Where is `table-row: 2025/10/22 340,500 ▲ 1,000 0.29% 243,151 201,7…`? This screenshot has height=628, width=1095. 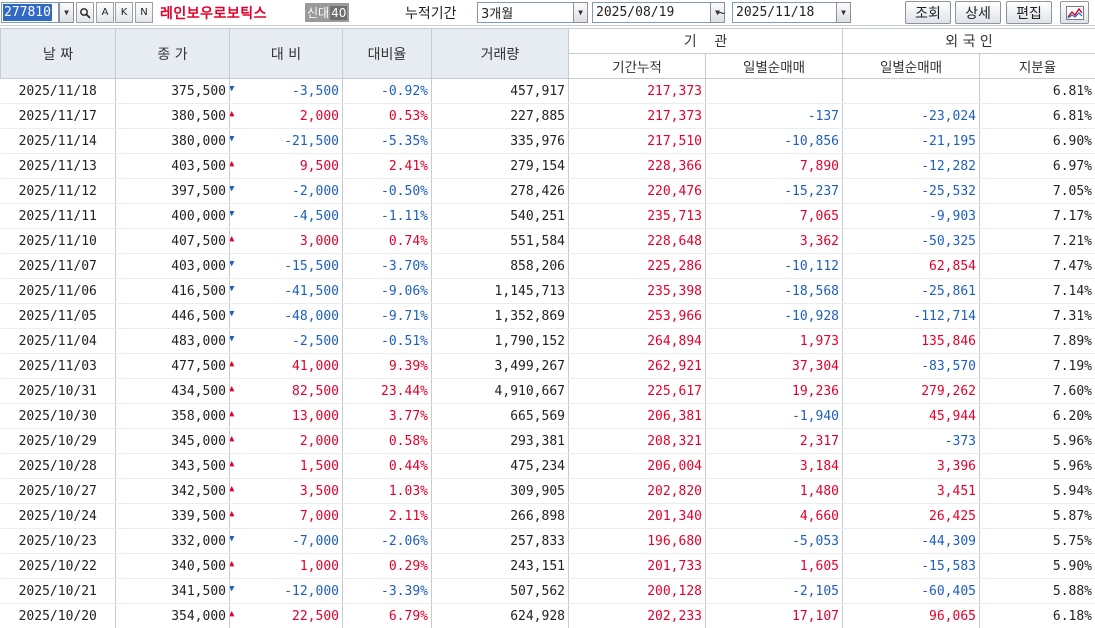 table-row: 2025/10/22 340,500 ▲ 1,000 0.29% 243,151 201,7… is located at coordinates (547, 566).